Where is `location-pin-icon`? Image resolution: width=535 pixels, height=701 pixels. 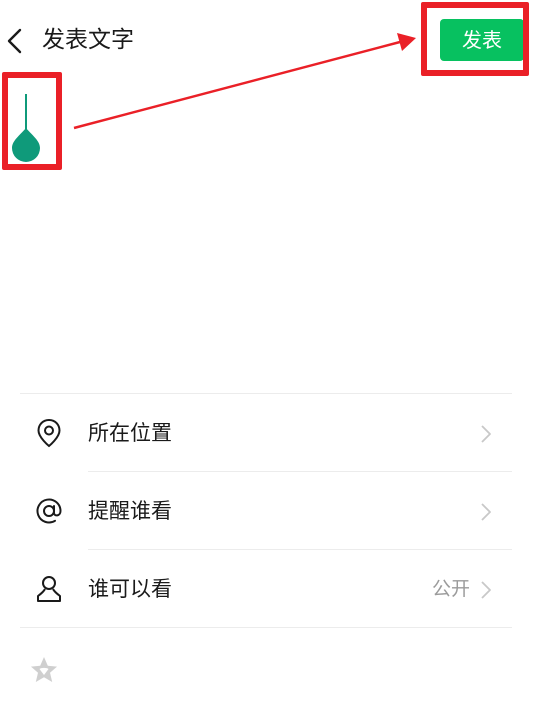 location-pin-icon is located at coordinates (49, 433).